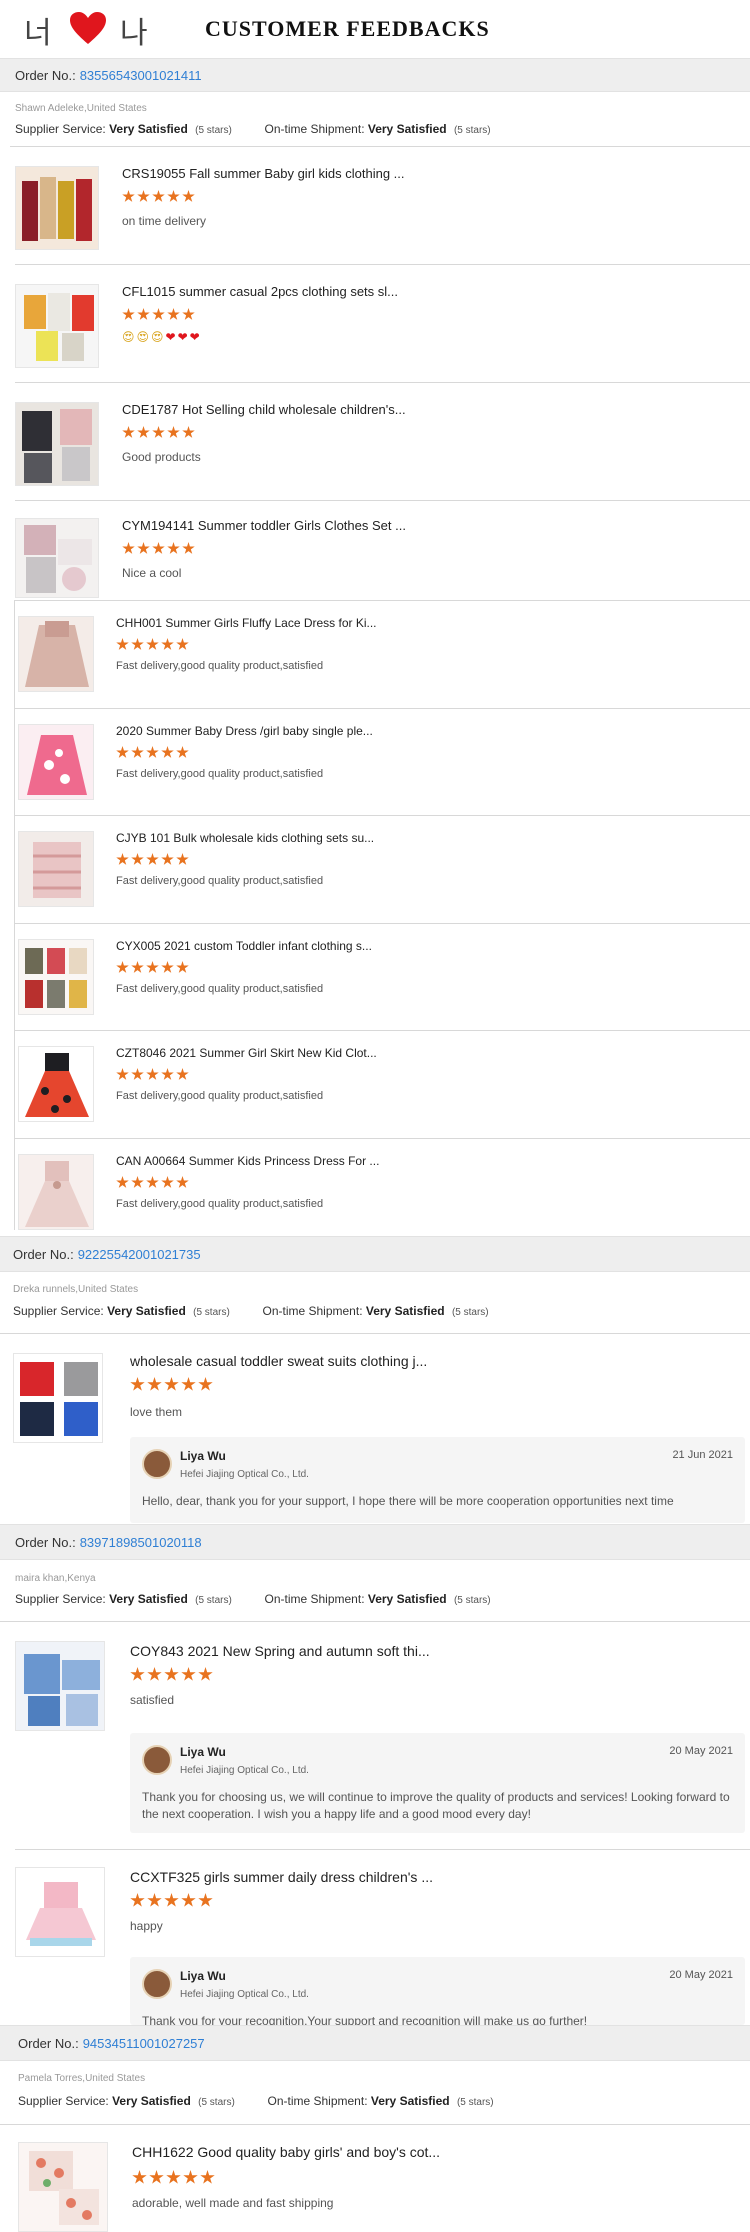 This screenshot has height=2232, width=750. I want to click on heart-icon: ❤, so click(194, 337).